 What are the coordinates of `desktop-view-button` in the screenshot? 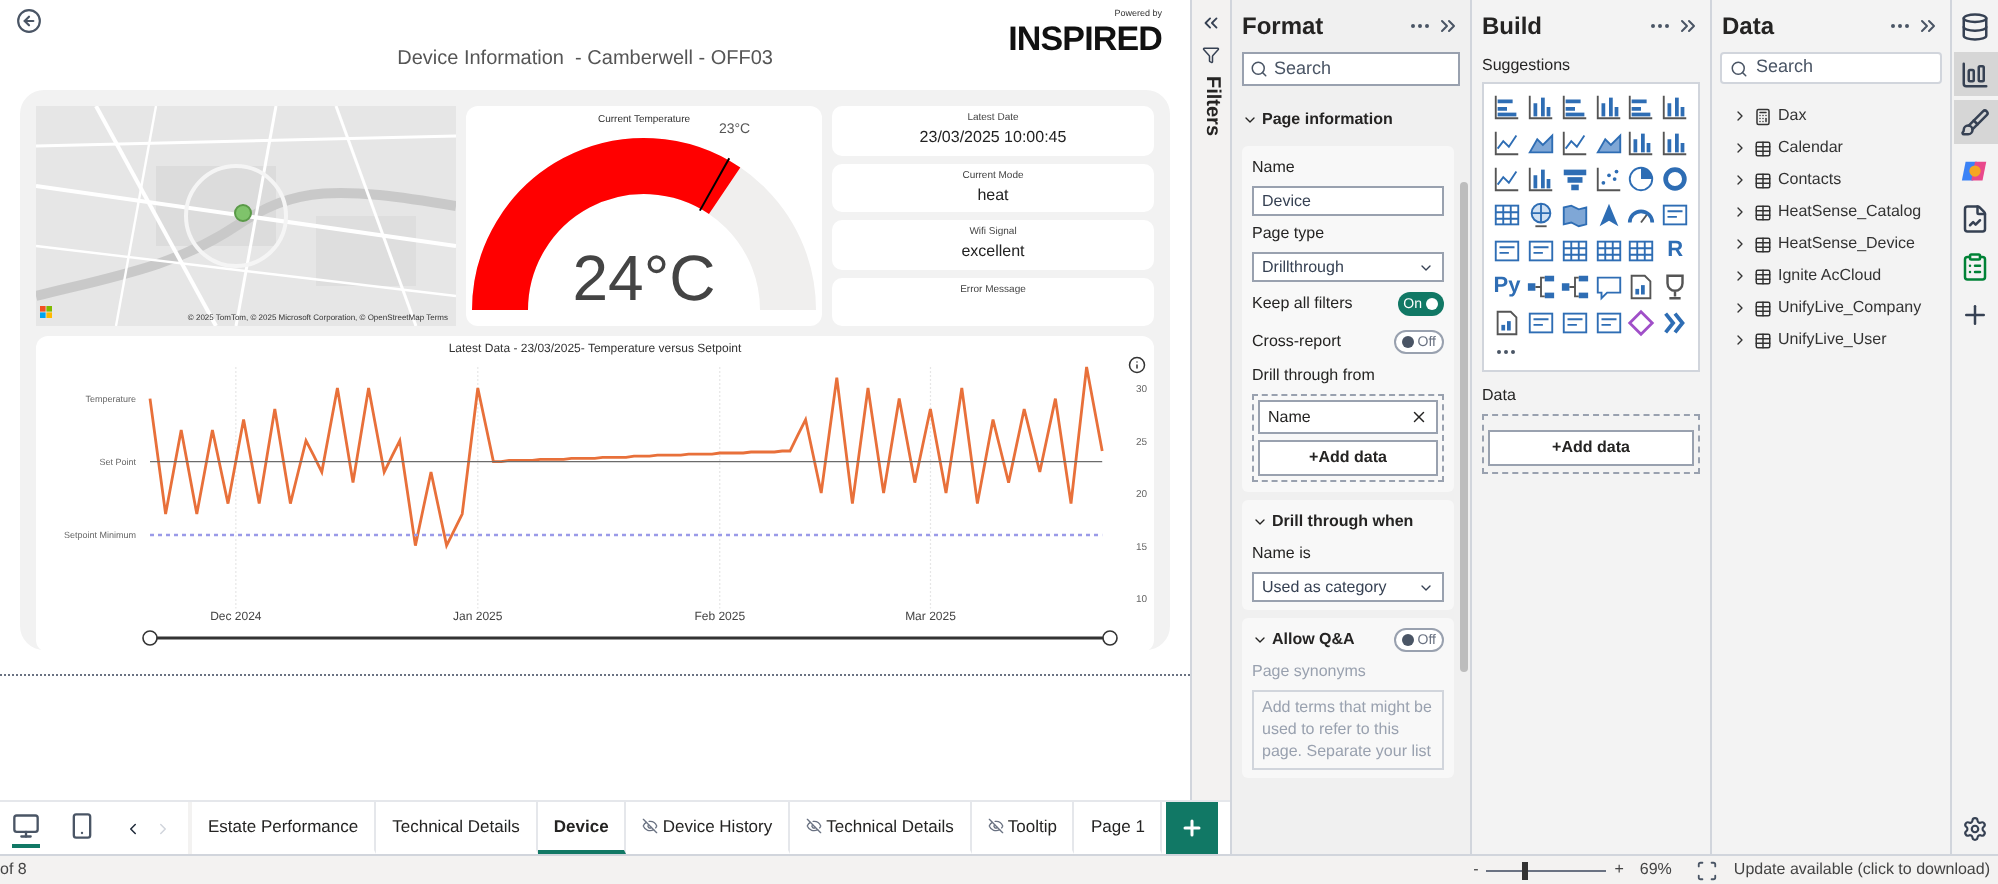 It's located at (26, 828).